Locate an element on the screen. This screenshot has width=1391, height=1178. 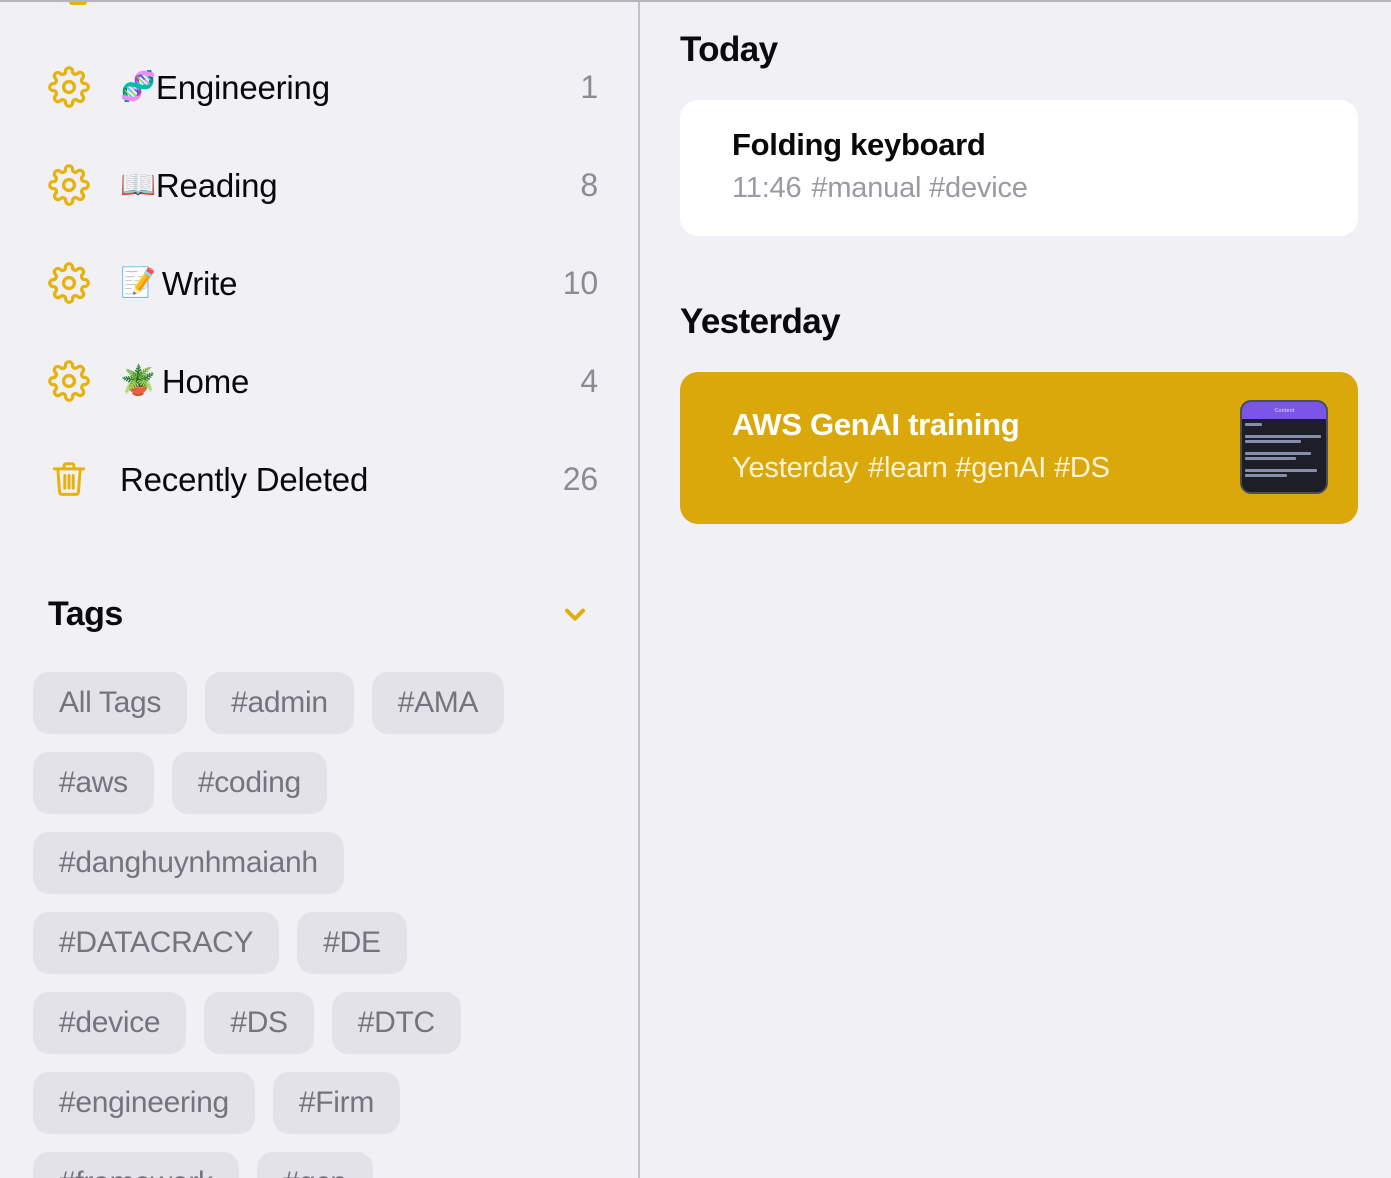
sidebar-item-label: Recently Deleted is located at coordinates (244, 479).